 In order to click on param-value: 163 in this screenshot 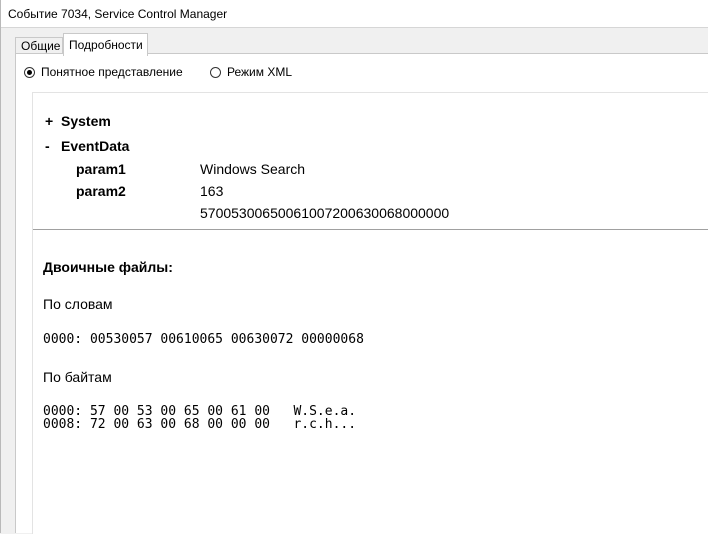, I will do `click(212, 191)`.